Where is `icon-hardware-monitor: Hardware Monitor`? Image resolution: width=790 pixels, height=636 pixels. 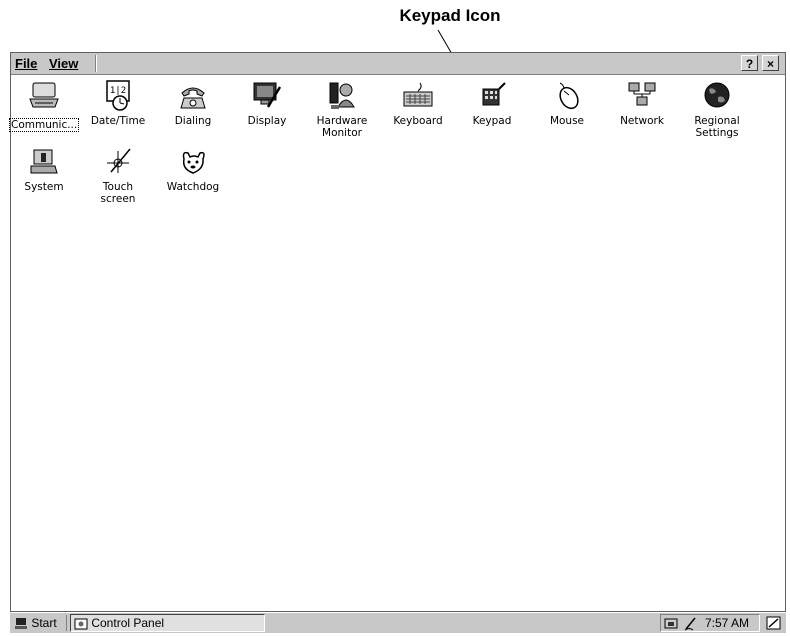
icon-hardware-monitor: Hardware Monitor is located at coordinates (342, 109).